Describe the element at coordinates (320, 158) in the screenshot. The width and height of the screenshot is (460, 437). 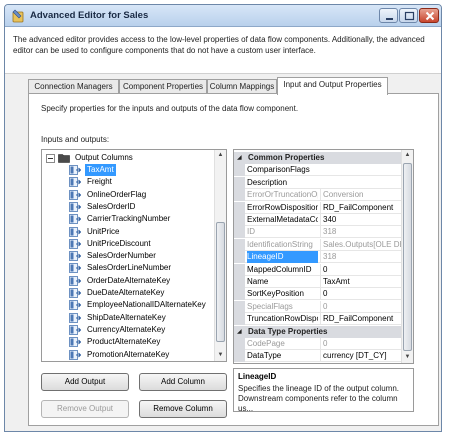
I see `category-common-properties: ◢ Common Properties` at that location.